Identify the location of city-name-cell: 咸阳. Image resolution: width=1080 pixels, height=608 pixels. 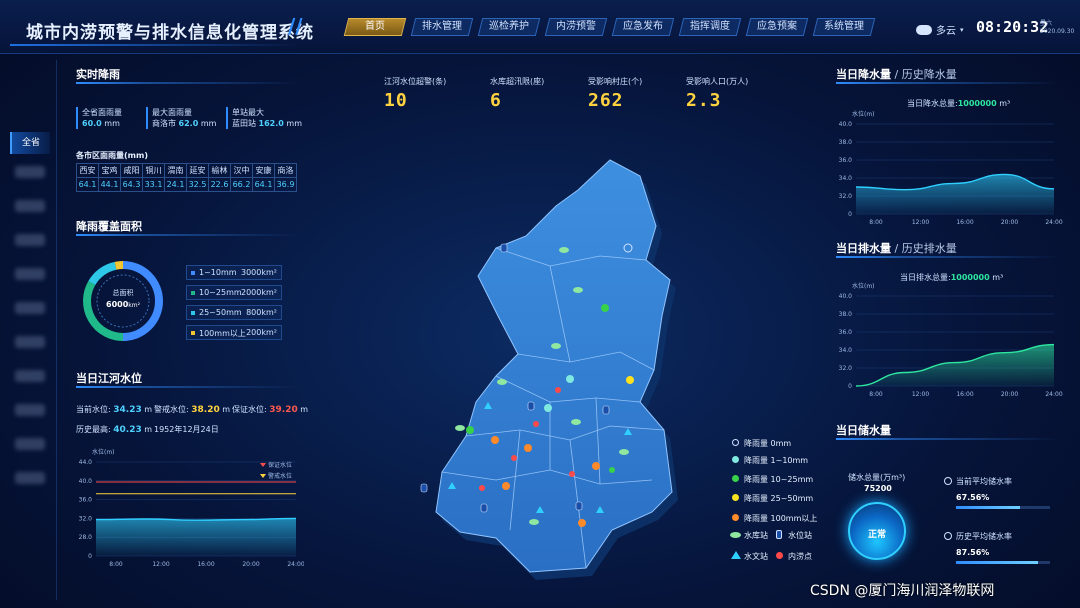
(131, 170).